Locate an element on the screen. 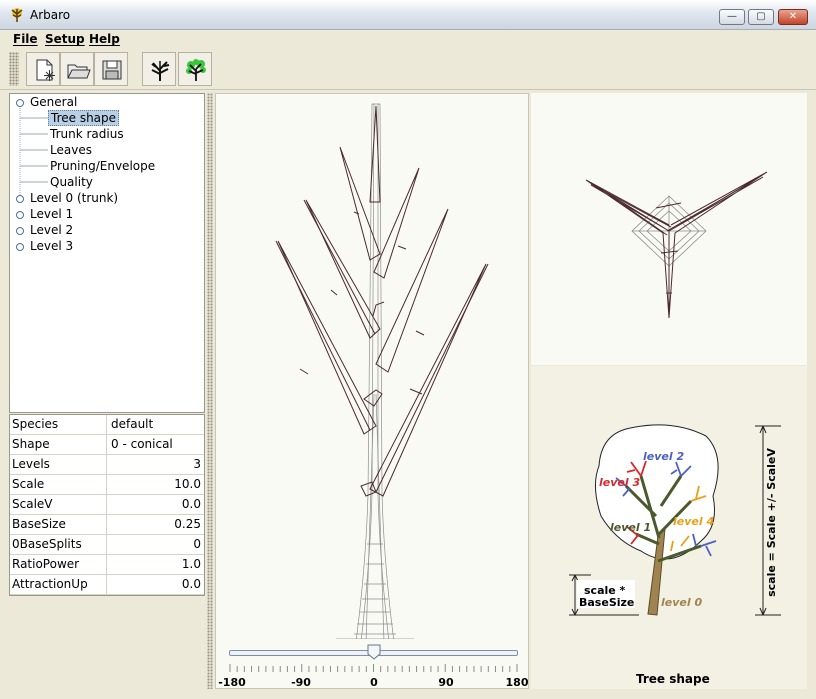  tree-item-level-1: Level 1 is located at coordinates (51, 214).